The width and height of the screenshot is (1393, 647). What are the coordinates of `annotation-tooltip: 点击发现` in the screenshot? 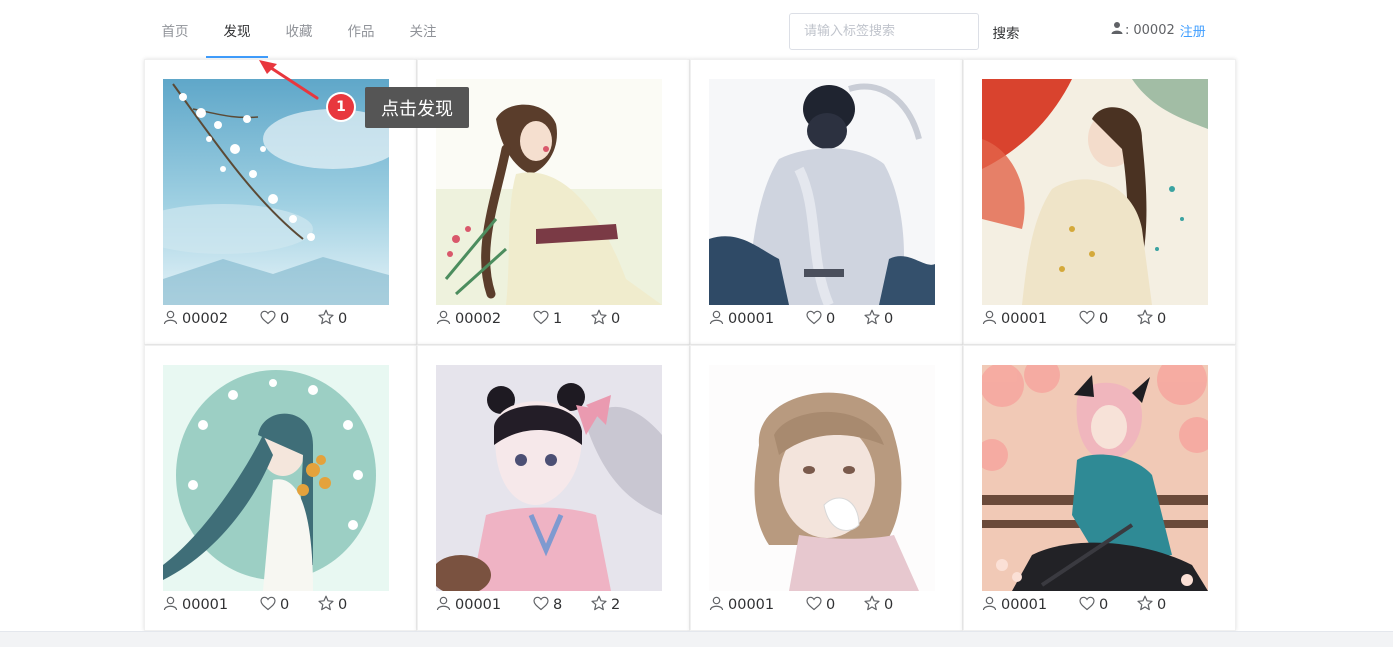 It's located at (417, 107).